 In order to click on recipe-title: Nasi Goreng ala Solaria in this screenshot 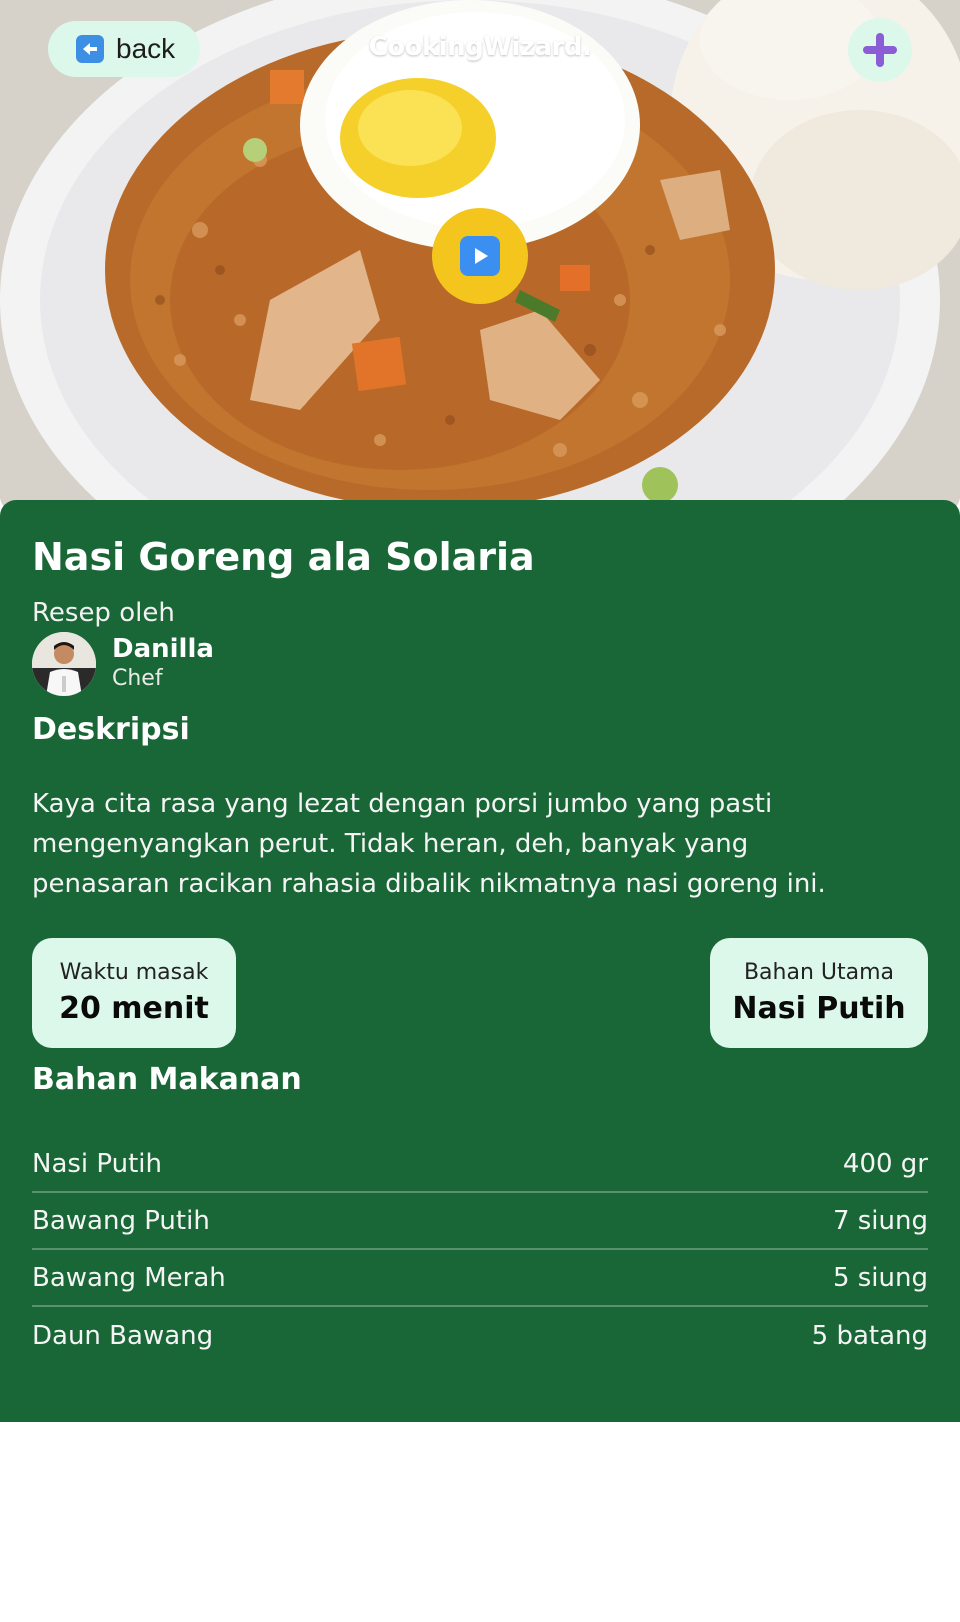, I will do `click(283, 557)`.